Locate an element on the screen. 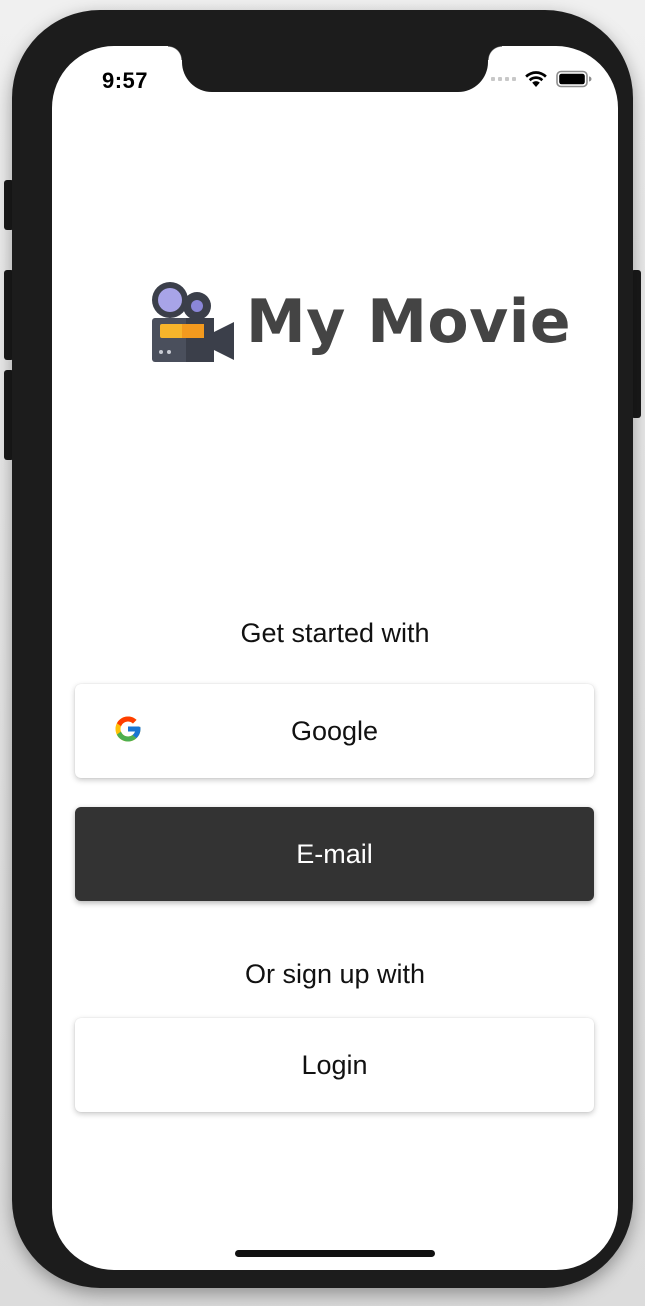 This screenshot has width=645, height=1306. email-button: E-mail is located at coordinates (334, 854).